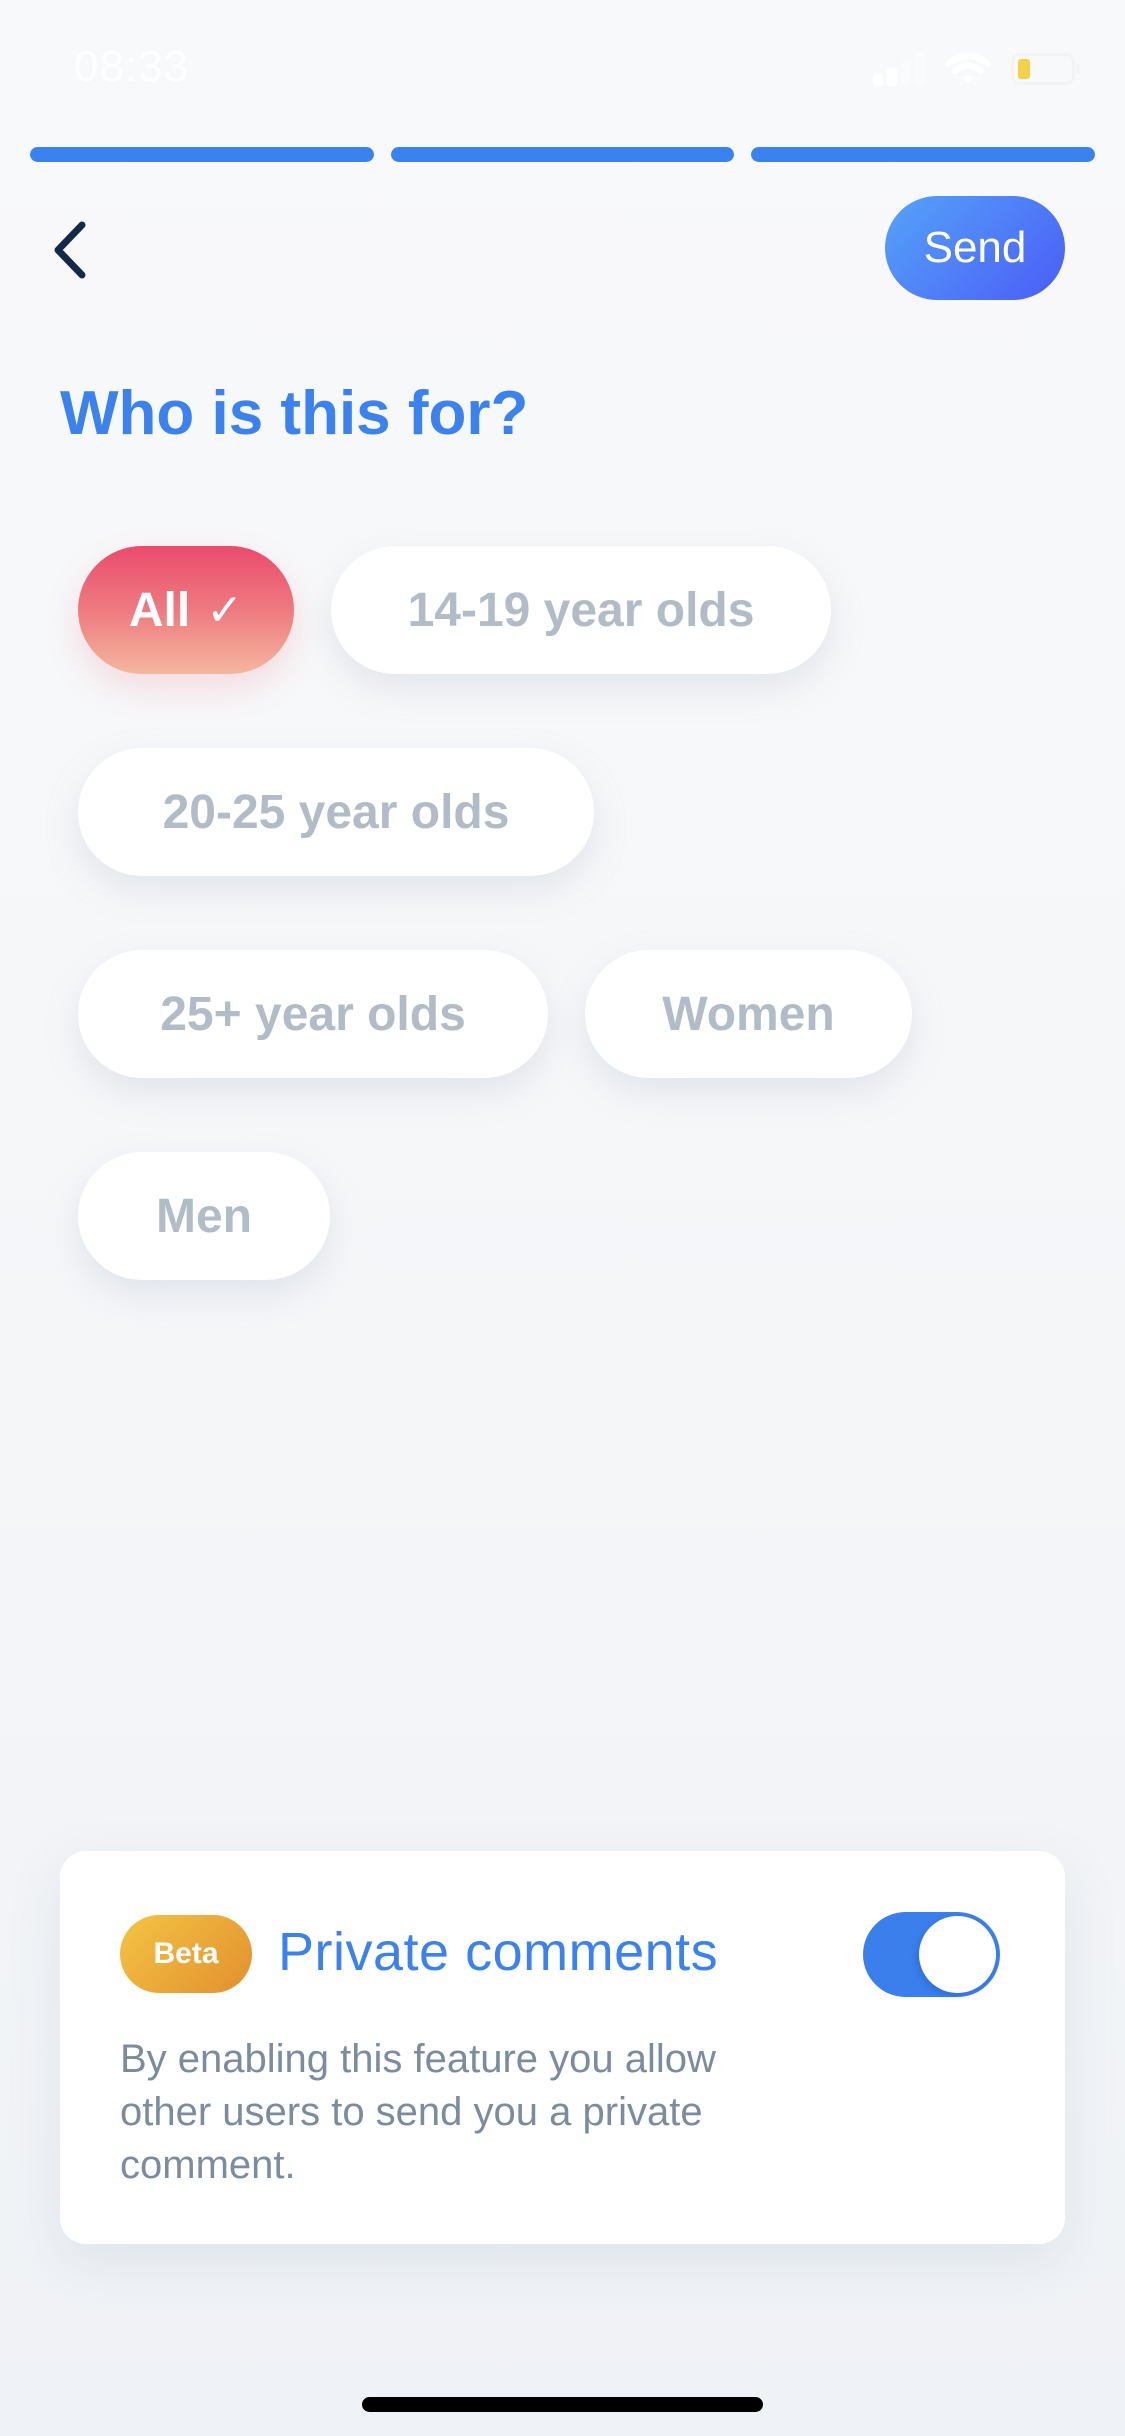 The width and height of the screenshot is (1125, 2436). I want to click on home-indicator, so click(562, 2404).